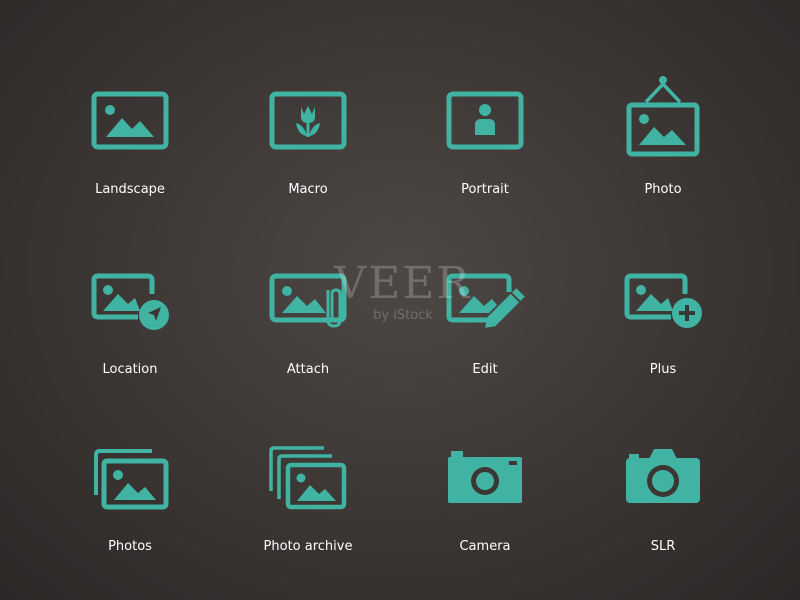 This screenshot has height=600, width=800. Describe the element at coordinates (308, 300) in the screenshot. I see `photo-attach-icon` at that location.